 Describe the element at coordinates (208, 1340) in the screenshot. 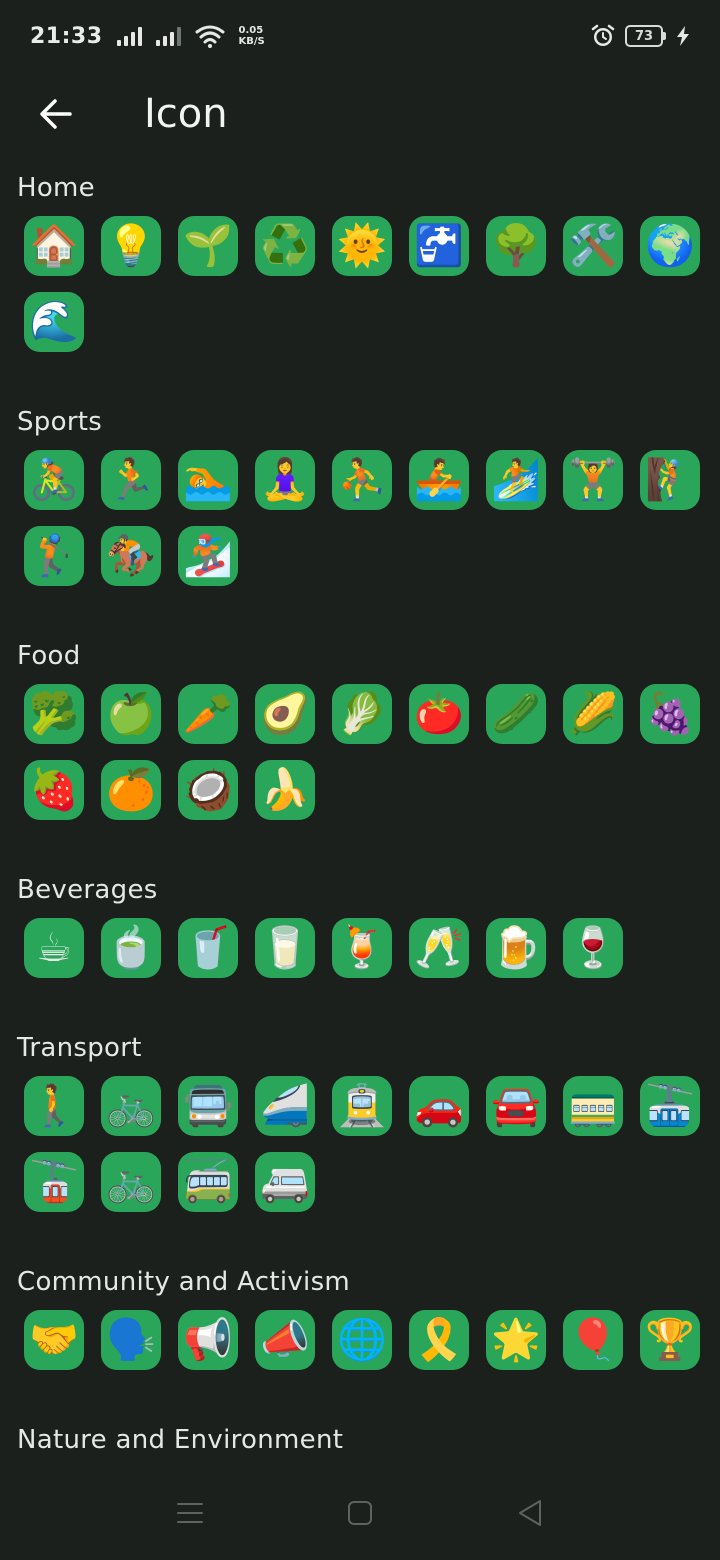

I see `icon-option: 📢` at that location.